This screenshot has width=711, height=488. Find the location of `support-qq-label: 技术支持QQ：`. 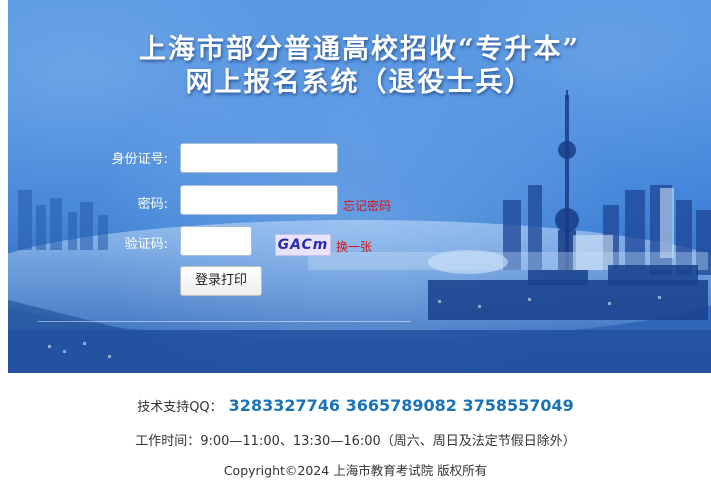

support-qq-label: 技术支持QQ： is located at coordinates (180, 407).